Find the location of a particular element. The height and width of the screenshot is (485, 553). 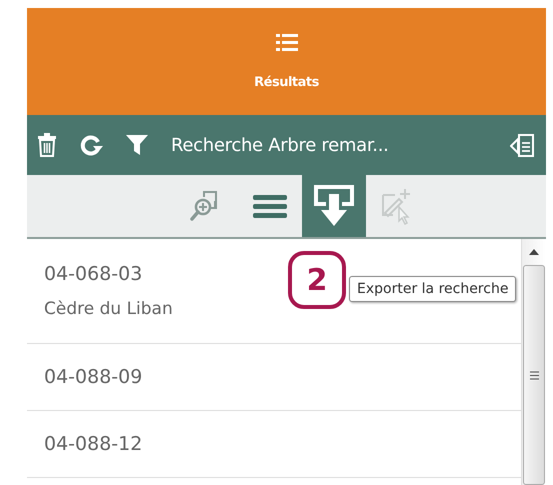

result-code: 04-088-12 is located at coordinates (93, 444).